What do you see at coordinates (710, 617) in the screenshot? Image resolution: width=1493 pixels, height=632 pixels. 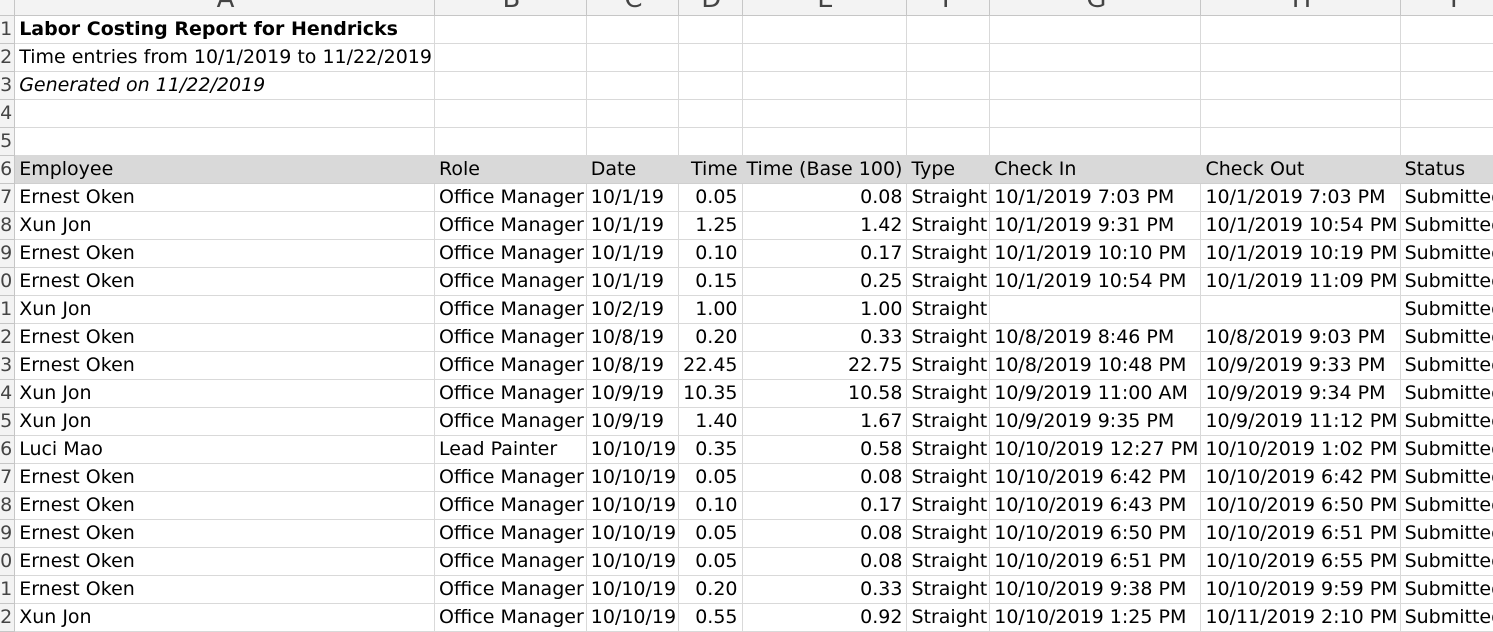 I see `table-cell: 0.55` at bounding box center [710, 617].